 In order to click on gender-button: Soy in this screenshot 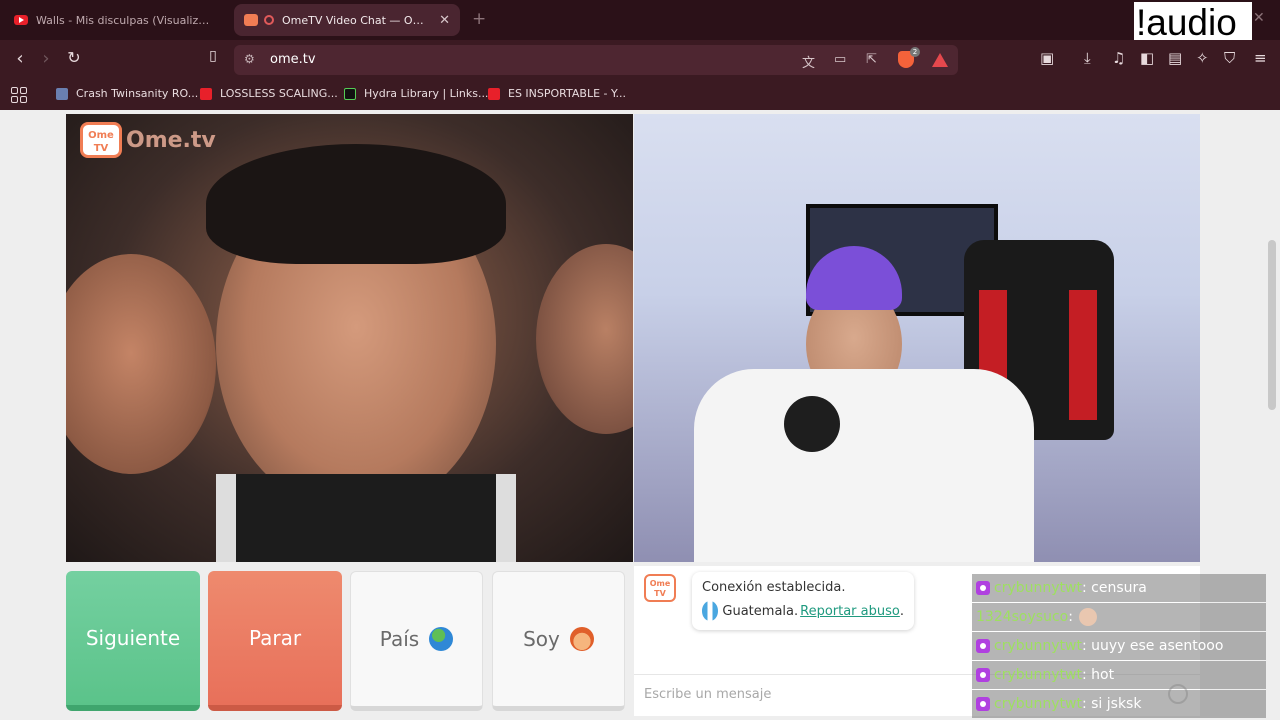, I will do `click(558, 641)`.